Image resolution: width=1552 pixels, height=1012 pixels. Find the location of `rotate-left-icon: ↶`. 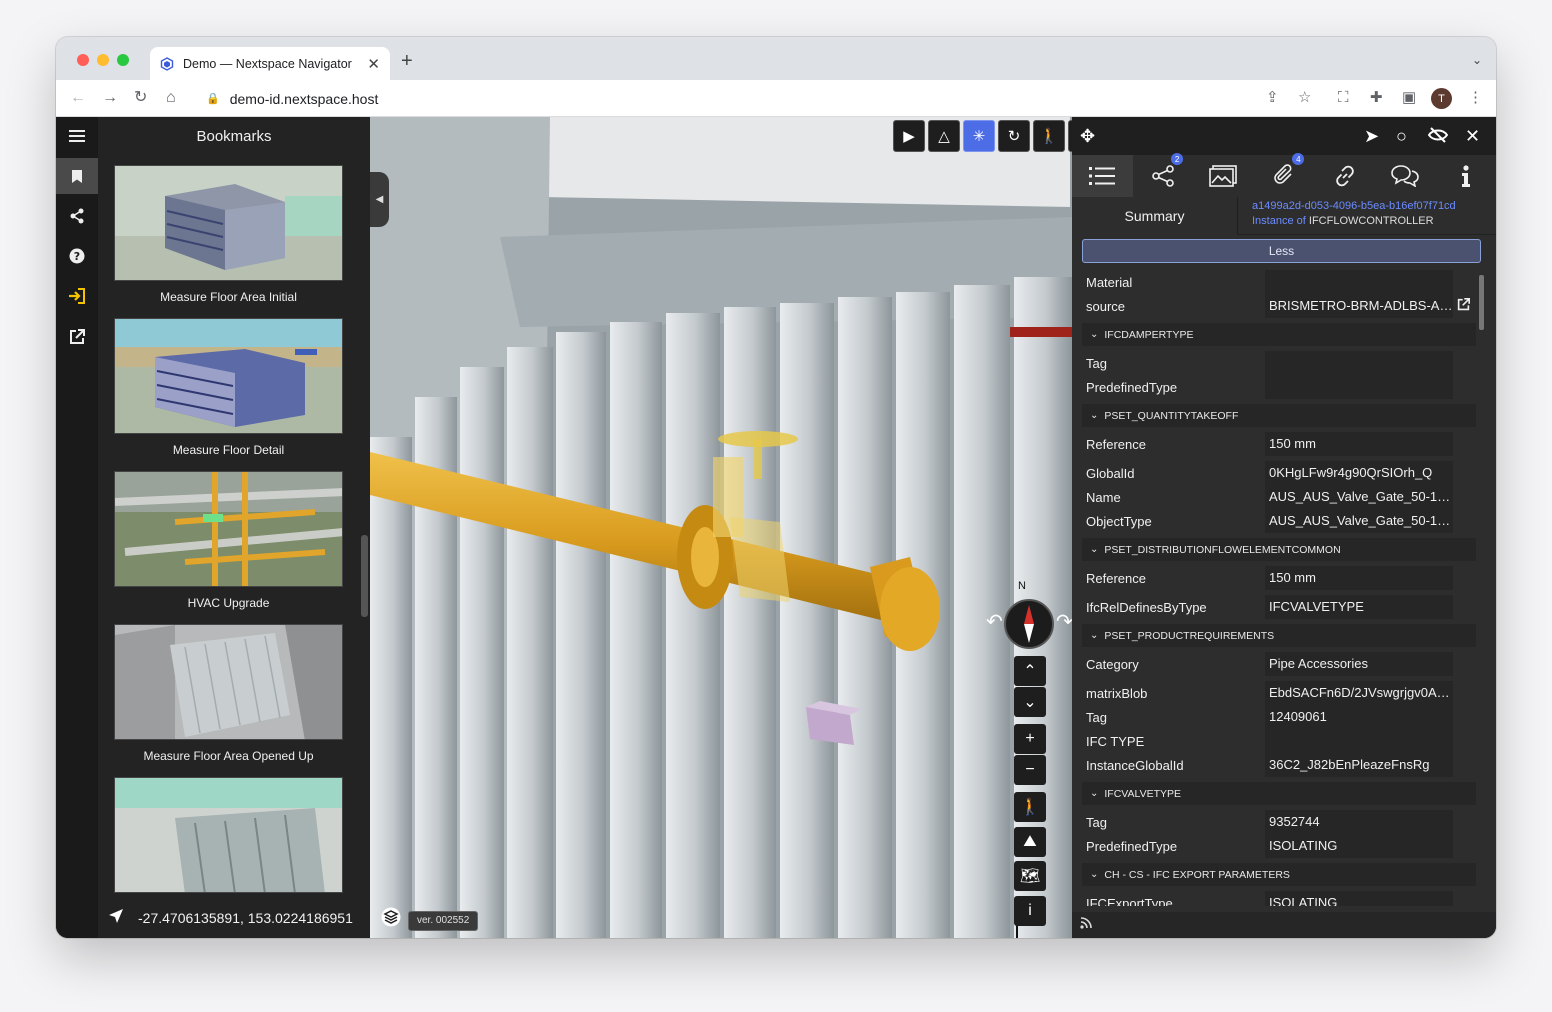

rotate-left-icon: ↶ is located at coordinates (994, 621).